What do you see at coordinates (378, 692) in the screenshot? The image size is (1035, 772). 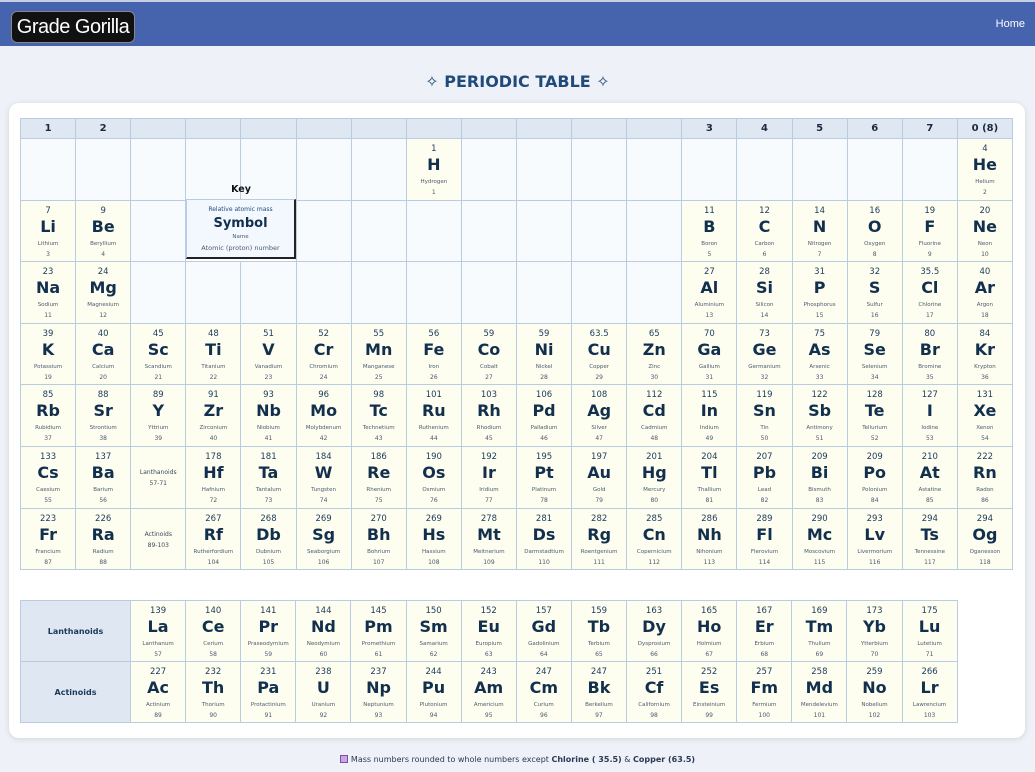 I see `element-cell-np: 237 Np Neptunium 93` at bounding box center [378, 692].